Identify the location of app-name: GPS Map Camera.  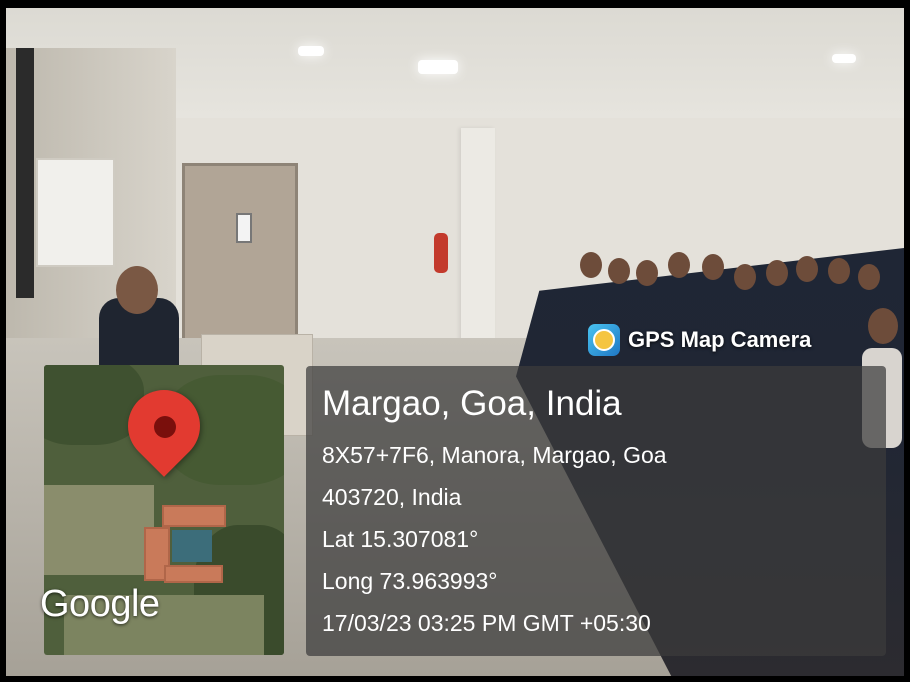
(720, 339).